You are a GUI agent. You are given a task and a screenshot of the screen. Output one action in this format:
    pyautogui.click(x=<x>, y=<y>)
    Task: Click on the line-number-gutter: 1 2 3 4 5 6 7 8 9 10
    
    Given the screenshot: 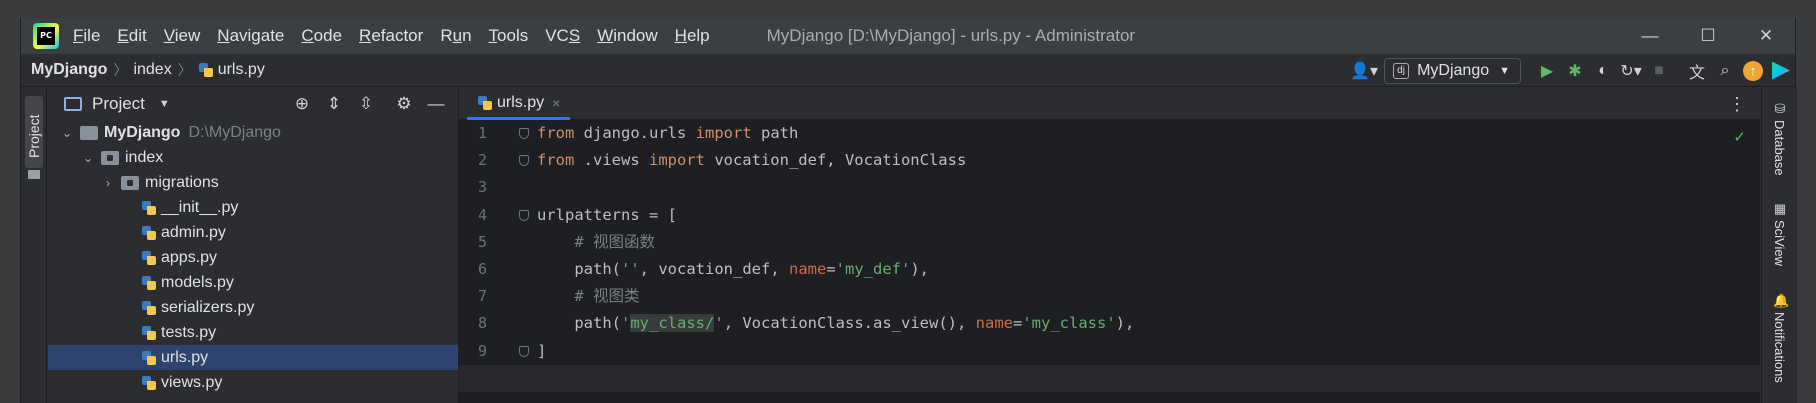 What is the action you would take?
    pyautogui.click(x=488, y=261)
    